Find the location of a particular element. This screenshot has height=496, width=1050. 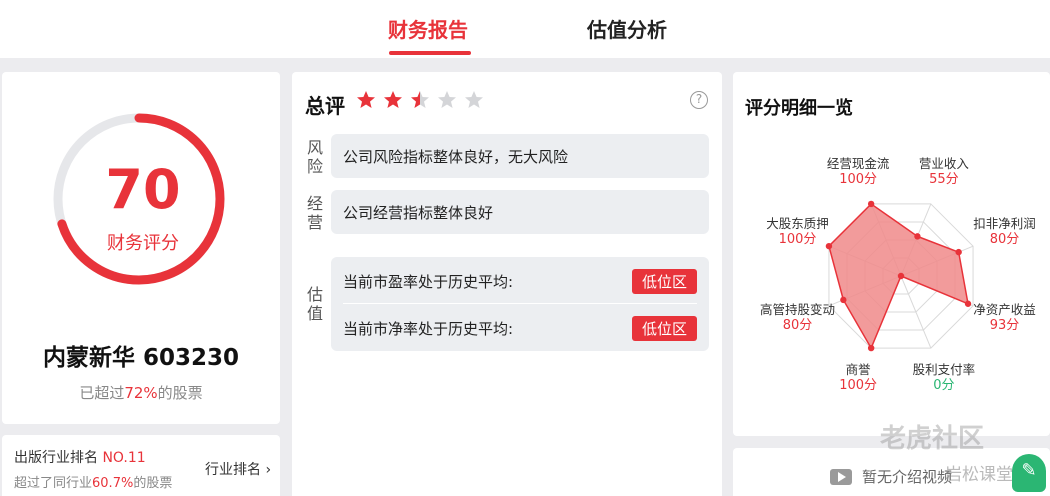

radar-label: 高管持股变动 80分 is located at coordinates (798, 318).